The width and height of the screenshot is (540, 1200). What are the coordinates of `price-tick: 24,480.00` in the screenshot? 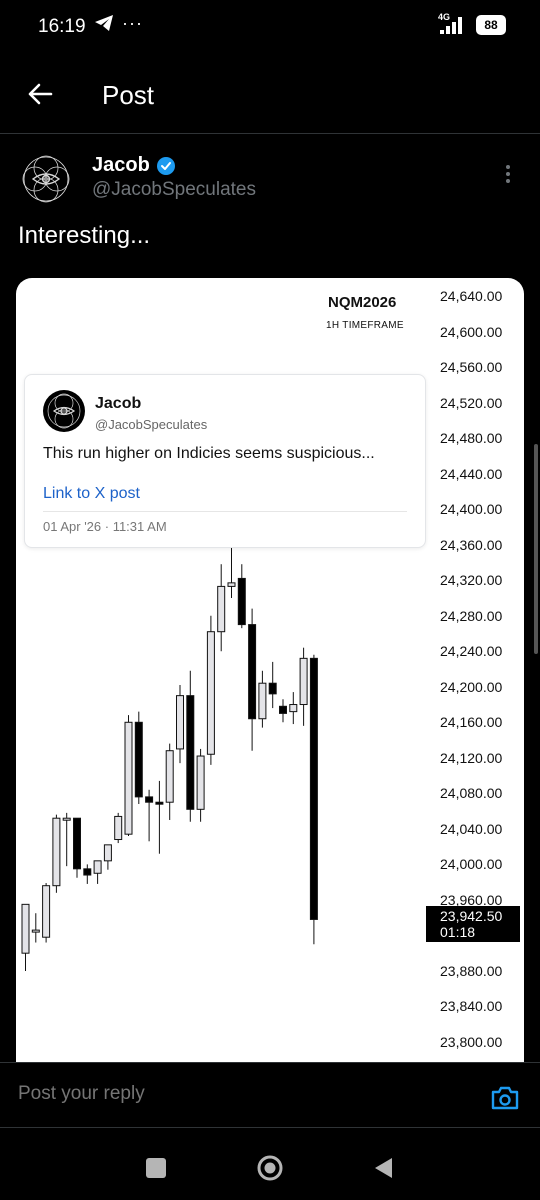 It's located at (471, 438).